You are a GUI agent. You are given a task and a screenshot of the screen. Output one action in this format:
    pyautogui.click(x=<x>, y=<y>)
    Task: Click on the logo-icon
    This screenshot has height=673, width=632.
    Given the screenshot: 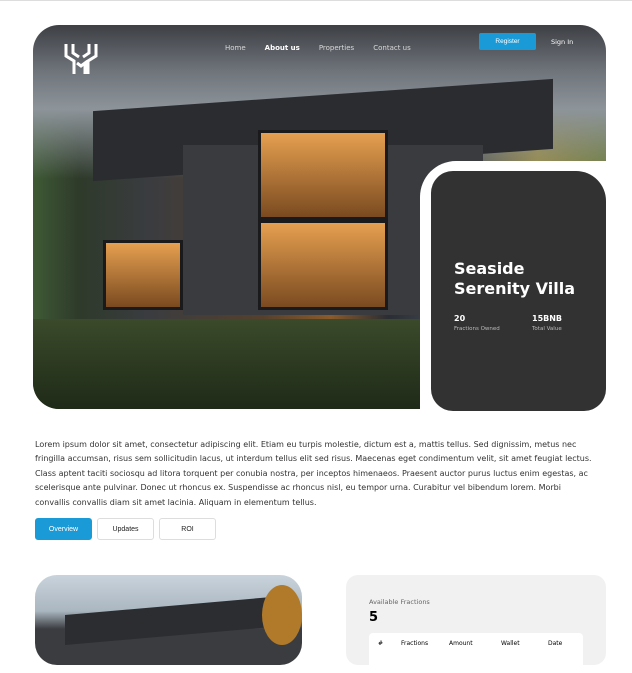 What is the action you would take?
    pyautogui.click(x=81, y=59)
    